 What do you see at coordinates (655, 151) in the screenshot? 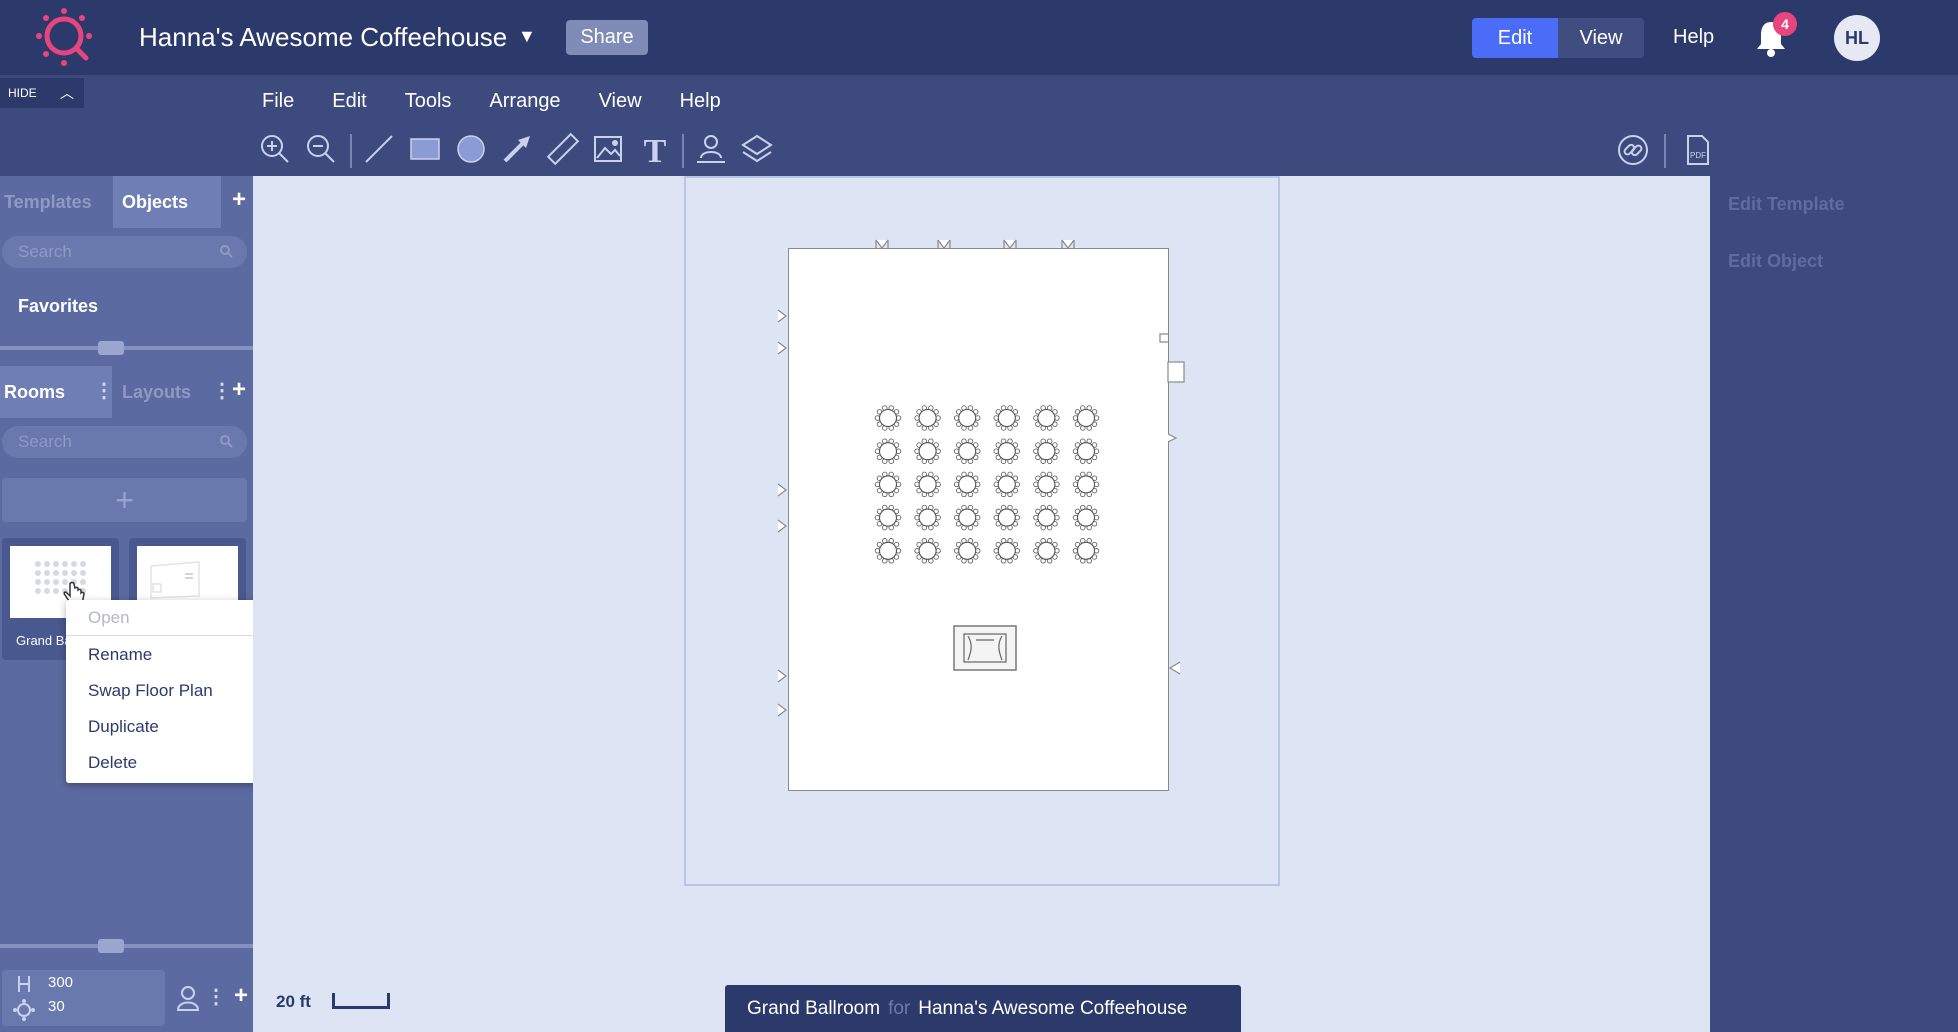
I see `text-icon: T` at bounding box center [655, 151].